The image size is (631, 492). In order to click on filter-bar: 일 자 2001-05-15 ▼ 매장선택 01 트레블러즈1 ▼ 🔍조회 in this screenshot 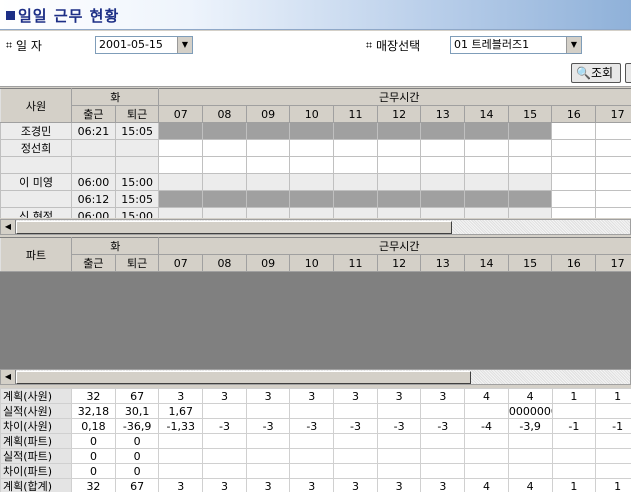, I will do `click(315, 59)`.